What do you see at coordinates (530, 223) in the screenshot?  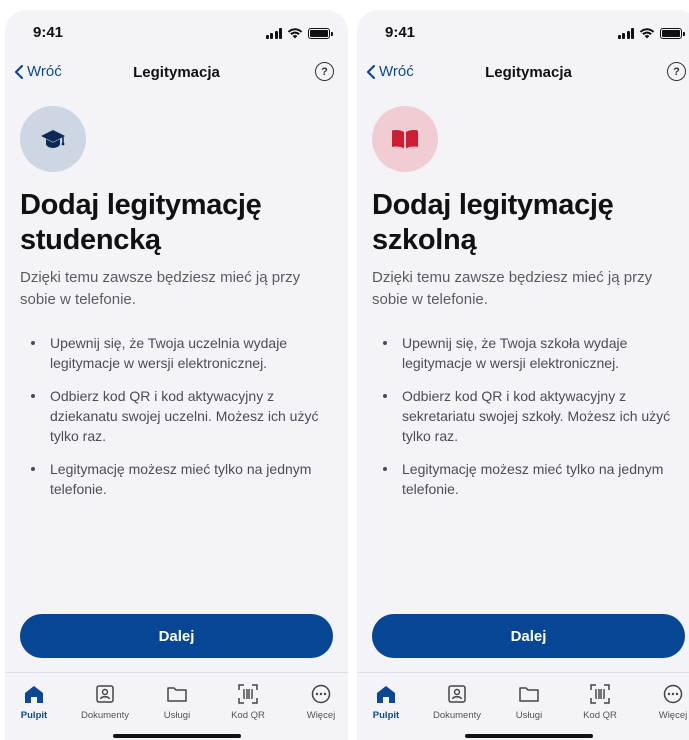 I see `page-heading: Dodaj legitymację szkolną` at bounding box center [530, 223].